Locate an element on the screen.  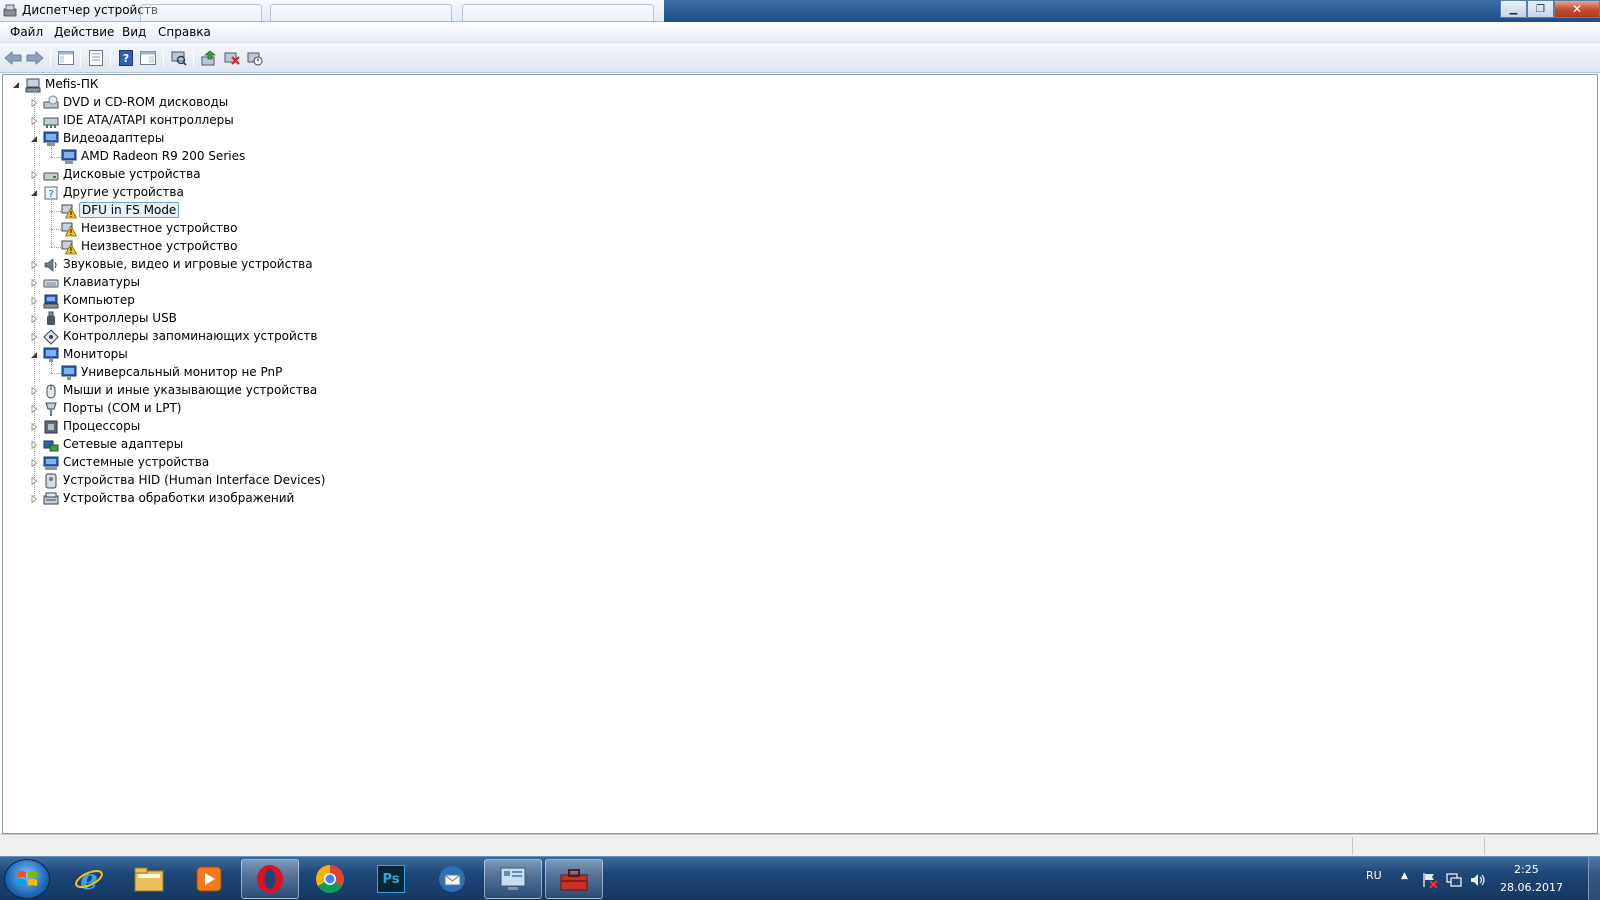
taskbar-app-device-manager is located at coordinates (574, 879).